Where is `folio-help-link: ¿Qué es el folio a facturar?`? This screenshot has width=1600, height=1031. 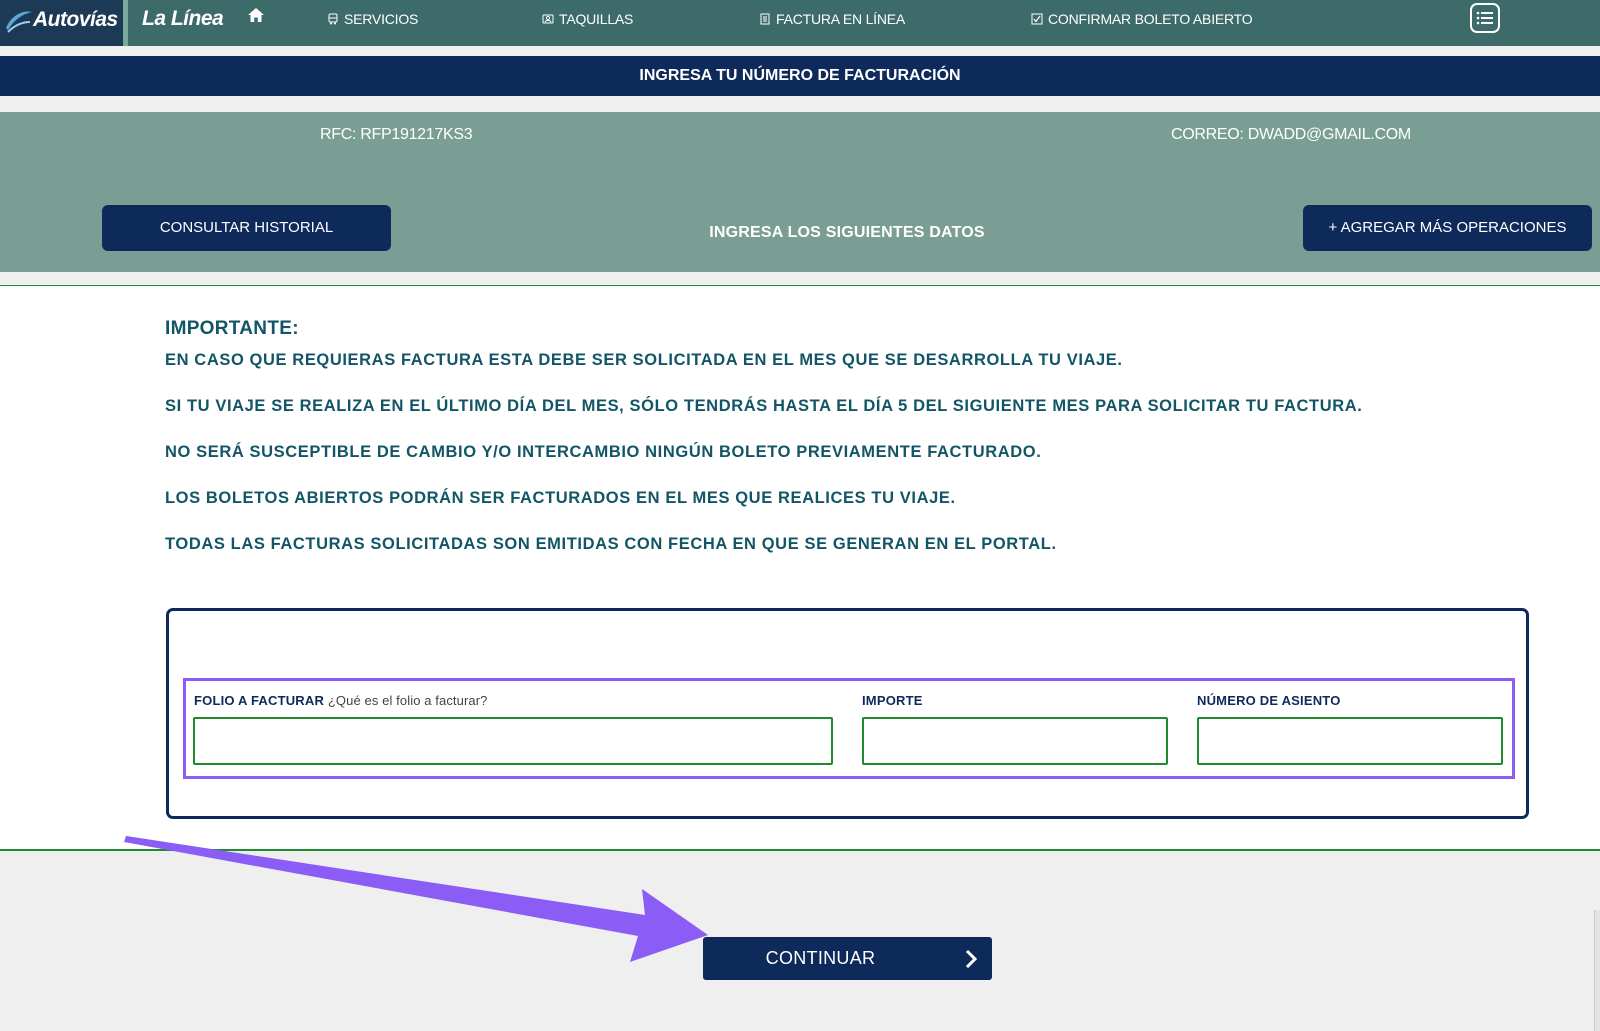 folio-help-link: ¿Qué es el folio a facturar? is located at coordinates (408, 700).